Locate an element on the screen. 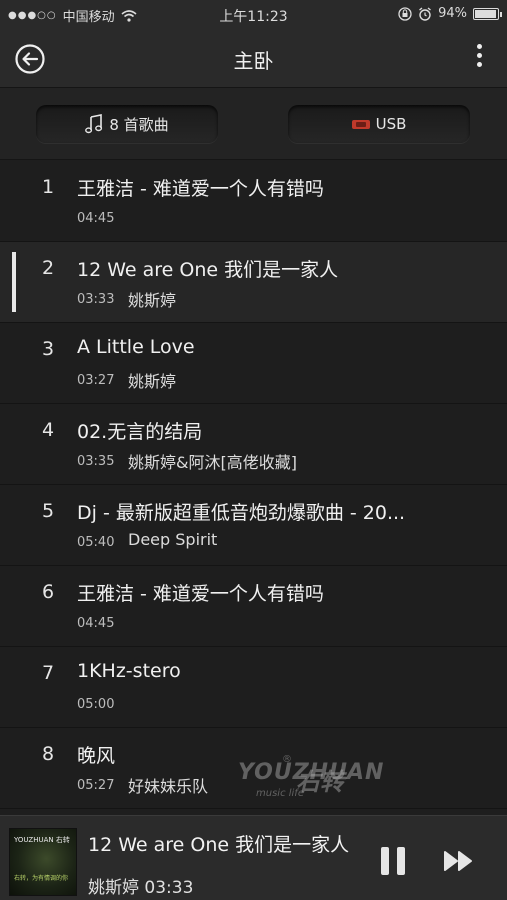 This screenshot has height=900, width=507. now-playing-time: 03:33 is located at coordinates (169, 888).